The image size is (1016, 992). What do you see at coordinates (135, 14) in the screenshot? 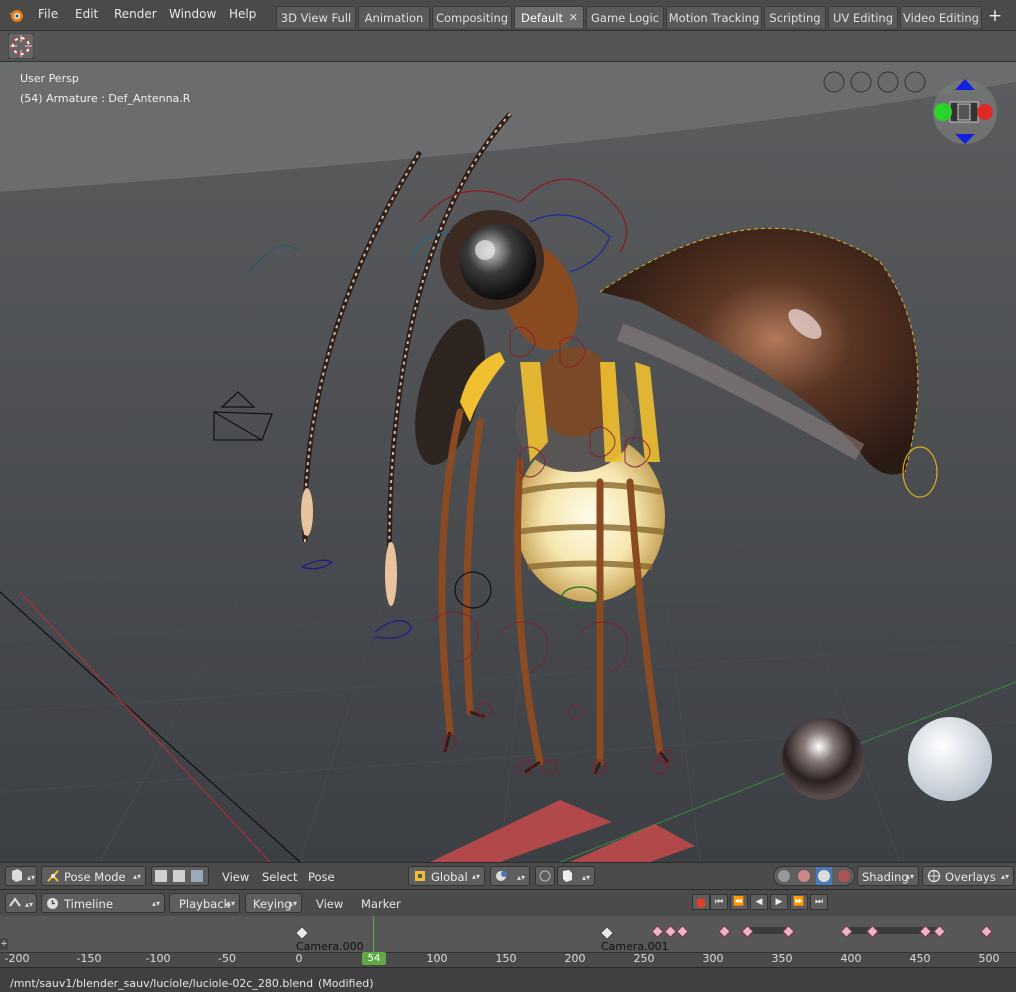
I see `menu-render: Render` at bounding box center [135, 14].